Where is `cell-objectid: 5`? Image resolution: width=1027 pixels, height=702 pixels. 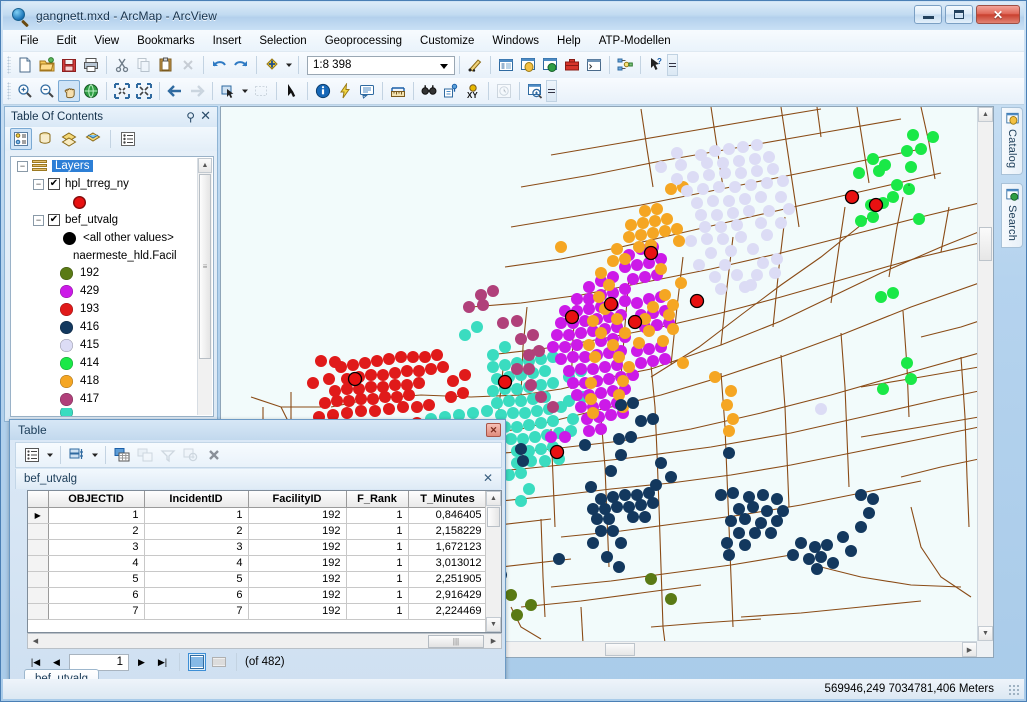
cell-objectid: 5 is located at coordinates (96, 579).